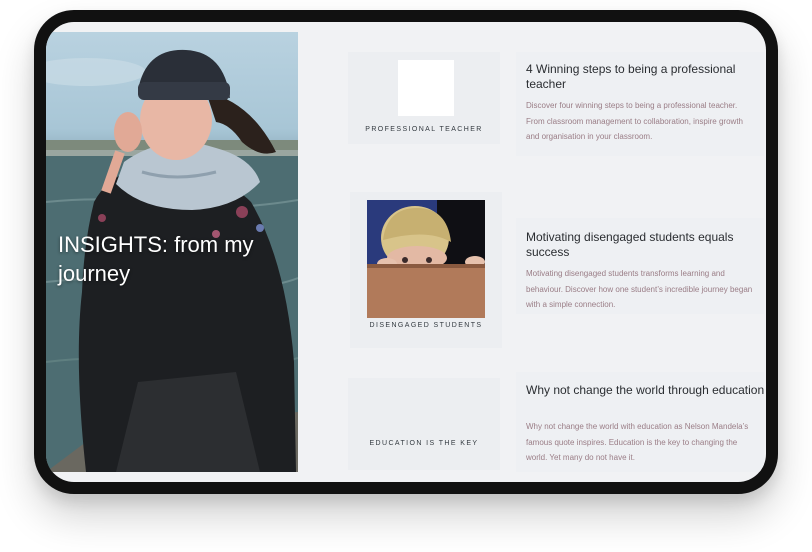 The height and width of the screenshot is (552, 812). I want to click on thumb-label: PROFESSIONAL TEACHER, so click(424, 129).